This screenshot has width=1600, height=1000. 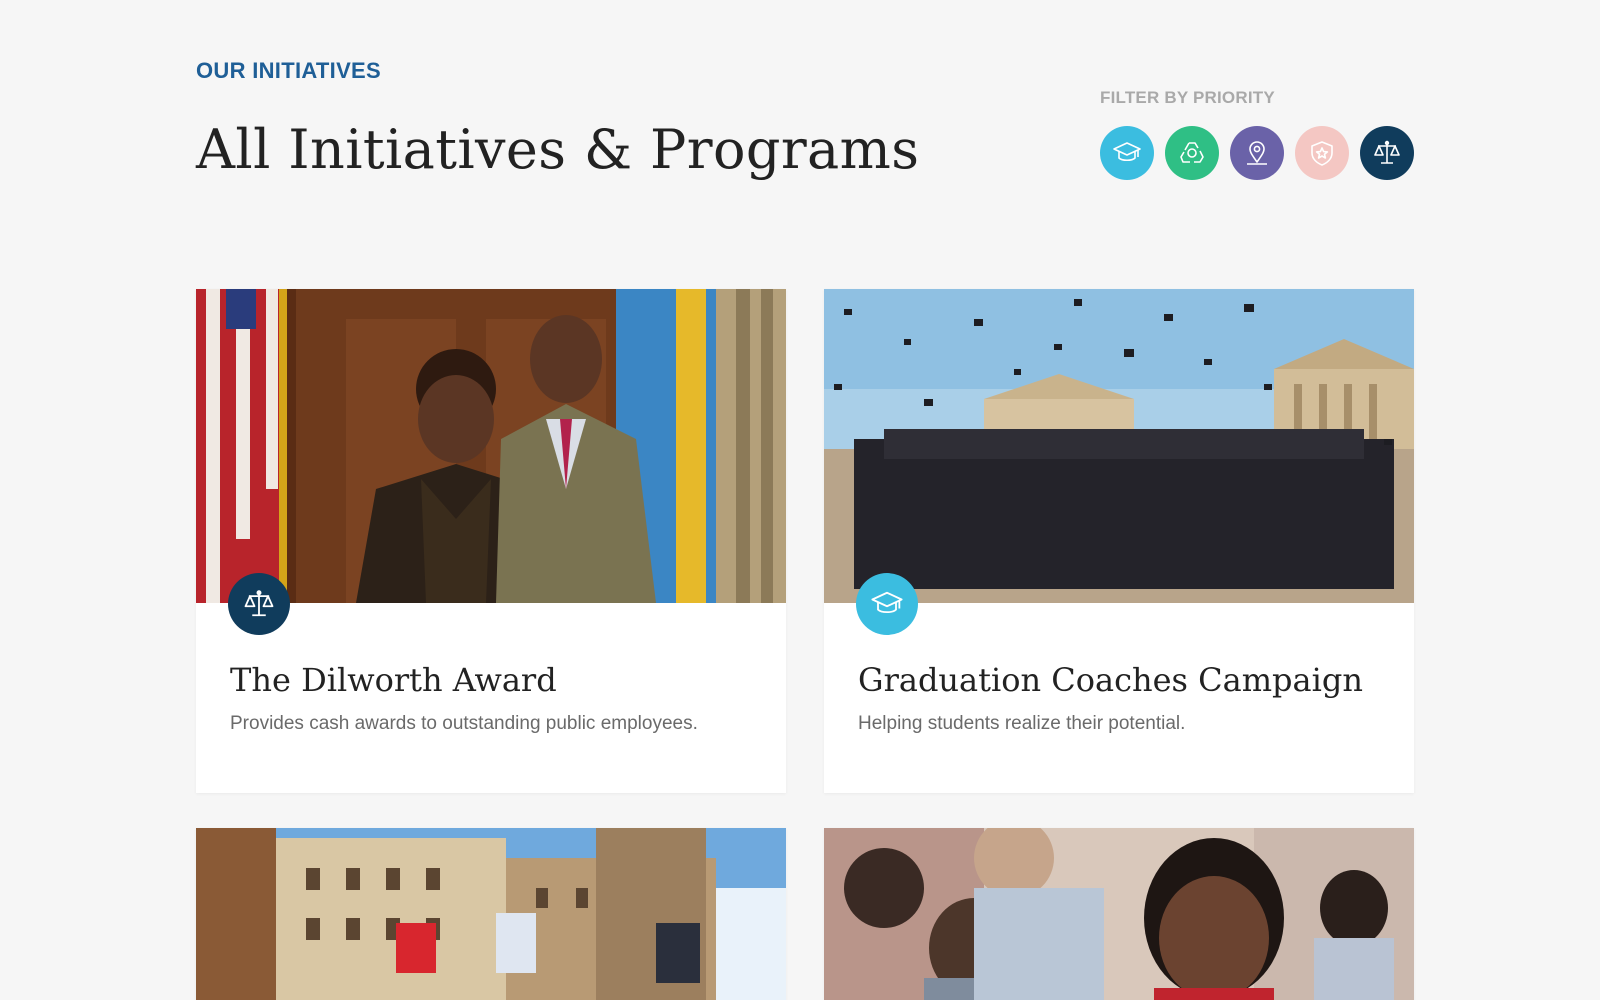 I want to click on filter-sustainability-button, so click(x=1192, y=153).